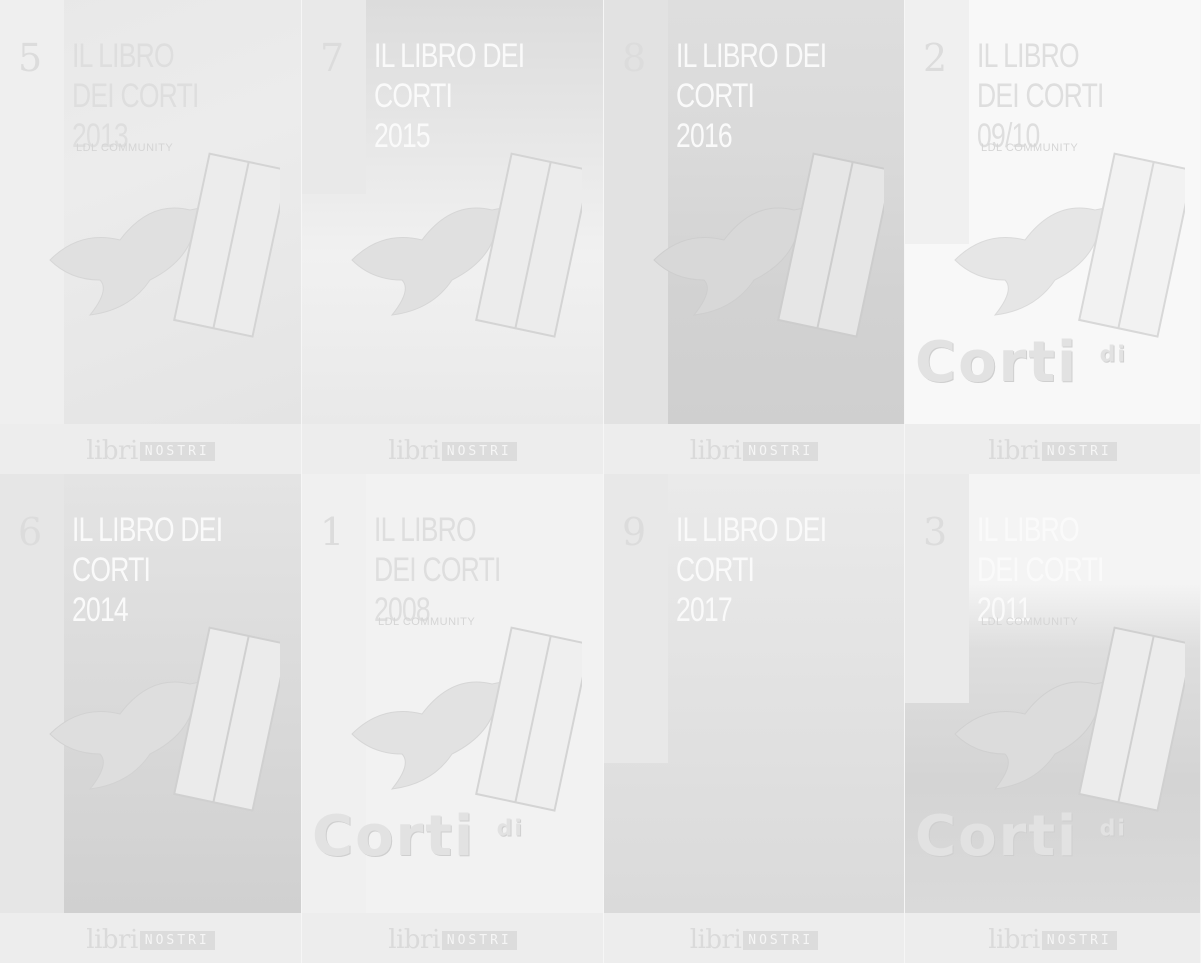 Image resolution: width=1201 pixels, height=963 pixels. What do you see at coordinates (437, 570) in the screenshot?
I see `book-title: IL LIBRO DEI CORTI 2008` at bounding box center [437, 570].